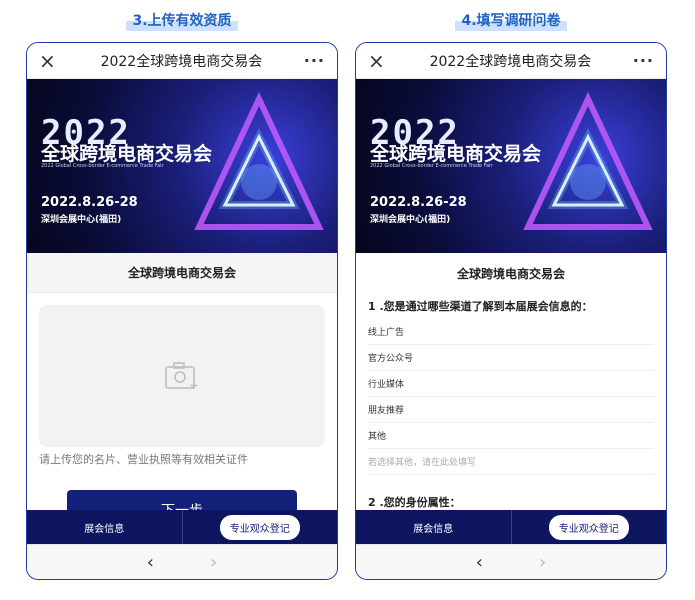  What do you see at coordinates (480, 306) in the screenshot?
I see `survey-question-1: 1 .您是通过哪些渠道了解到本届展会信息的：` at bounding box center [480, 306].